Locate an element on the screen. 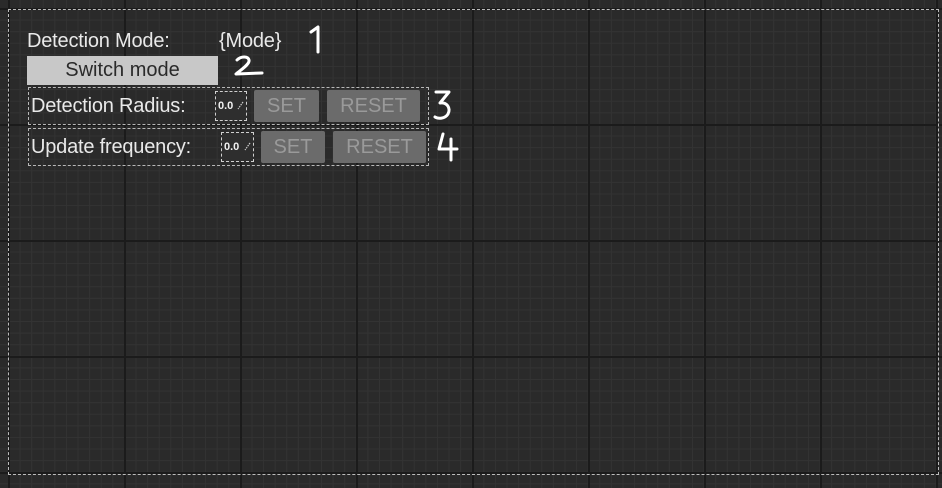 The height and width of the screenshot is (488, 942). detection-radius-input: 0.0 is located at coordinates (231, 106).